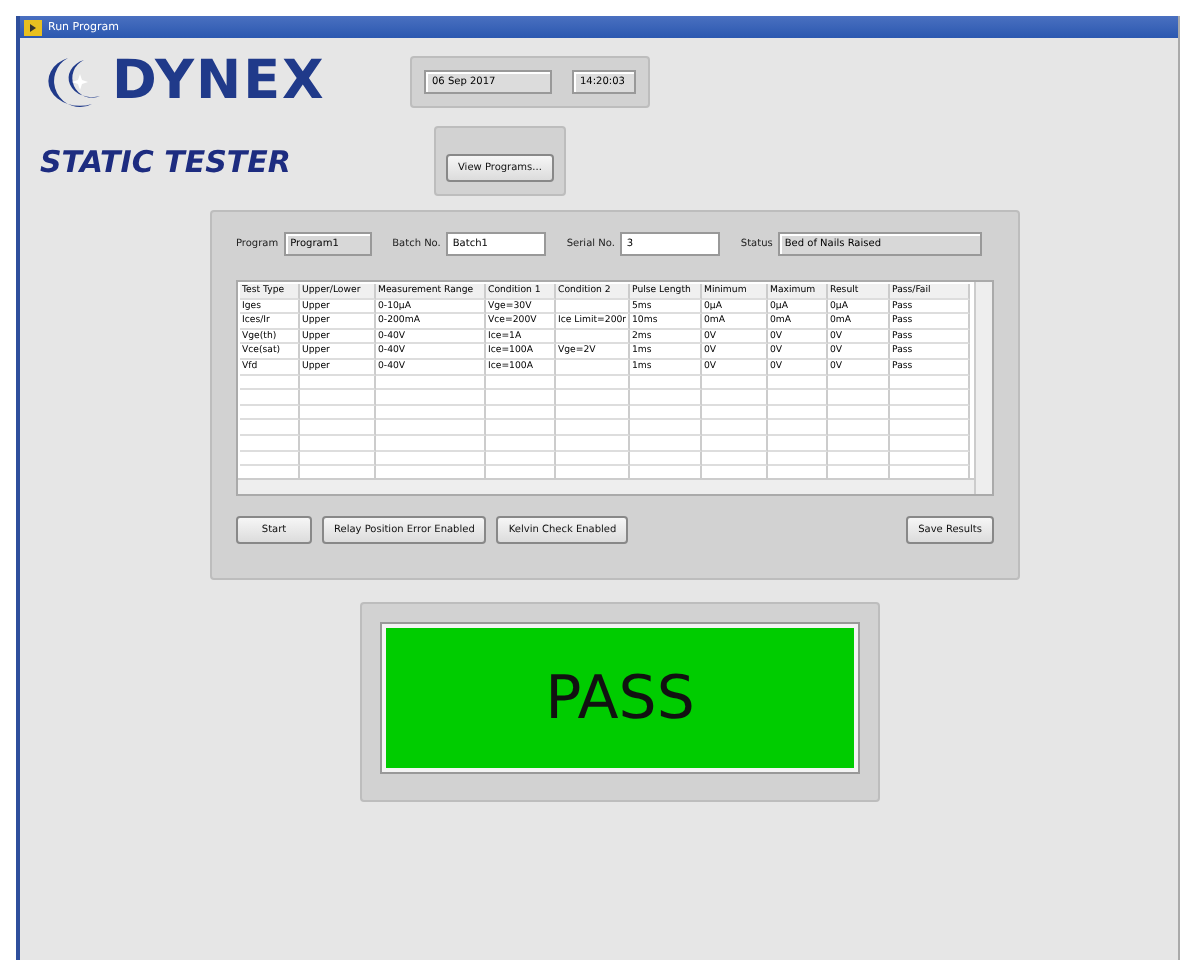 This screenshot has height=974, width=1194. Describe the element at coordinates (166, 161) in the screenshot. I see `app-title: STATIC TESTER` at that location.